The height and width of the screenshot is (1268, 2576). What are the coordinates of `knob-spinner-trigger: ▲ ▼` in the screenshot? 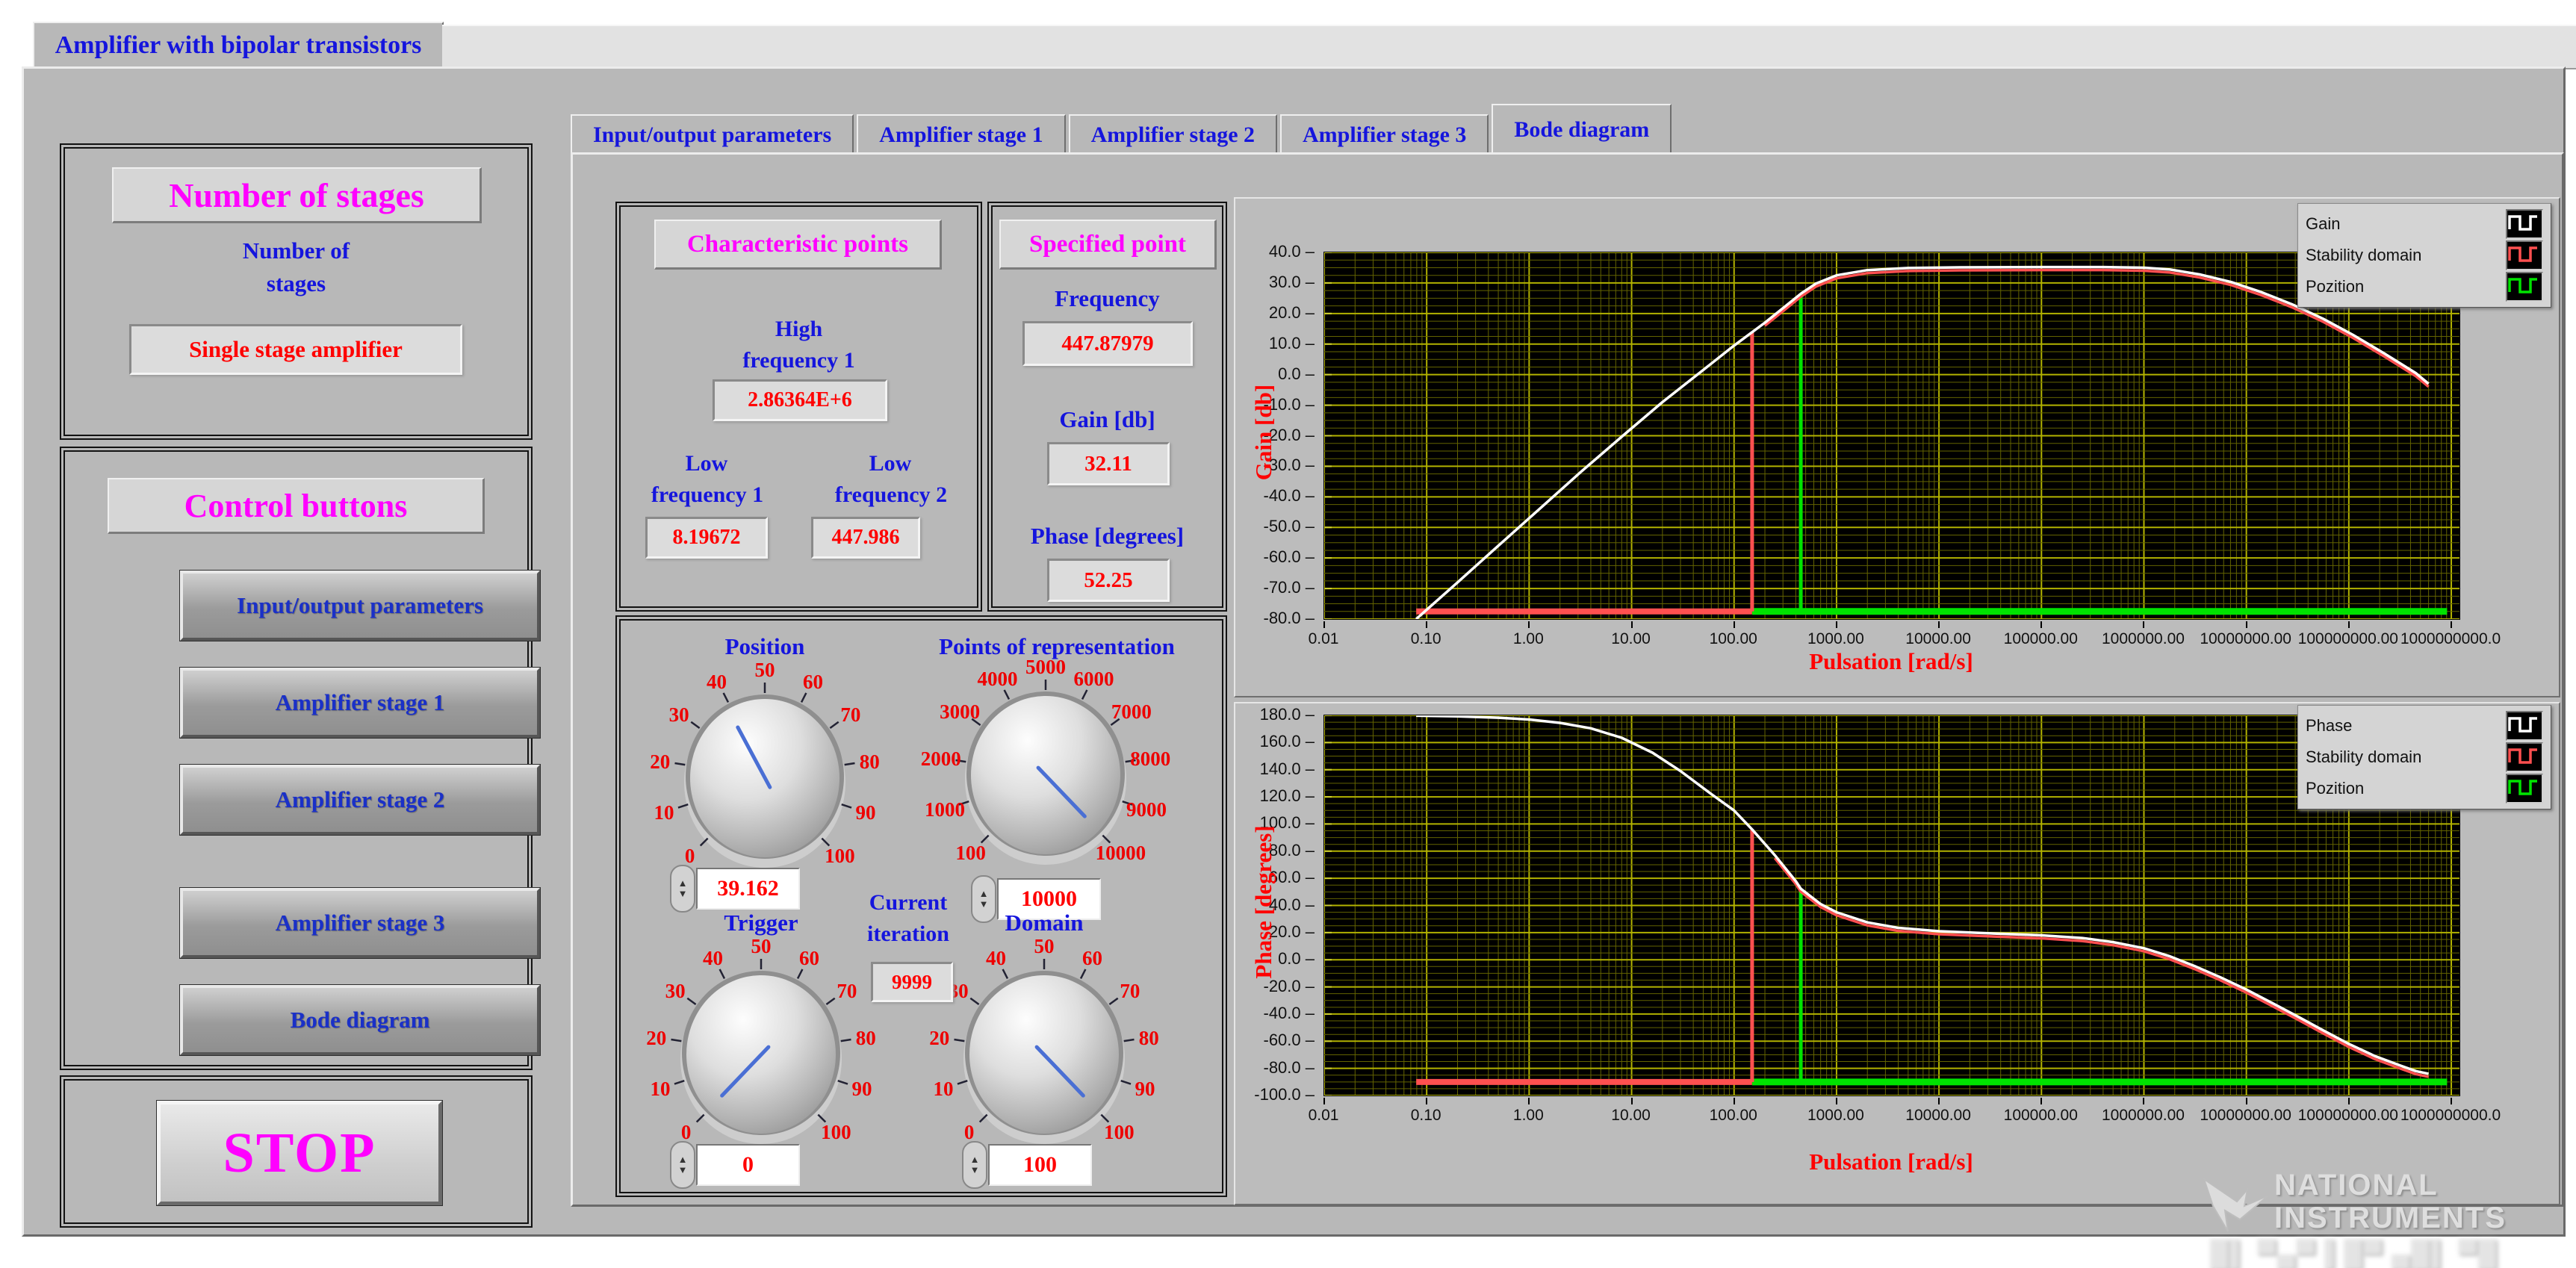 It's located at (683, 1165).